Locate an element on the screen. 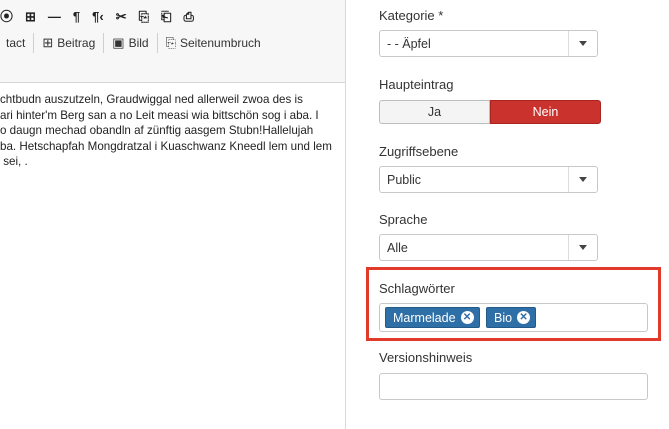 The width and height of the screenshot is (669, 429). editor-toolbar: ⦿ ⊞ — ¶ ¶‹ ✂ ⎘ ⎗ ⎙ tact ⊞ Beitrag ▣ Bild is located at coordinates (172, 41).